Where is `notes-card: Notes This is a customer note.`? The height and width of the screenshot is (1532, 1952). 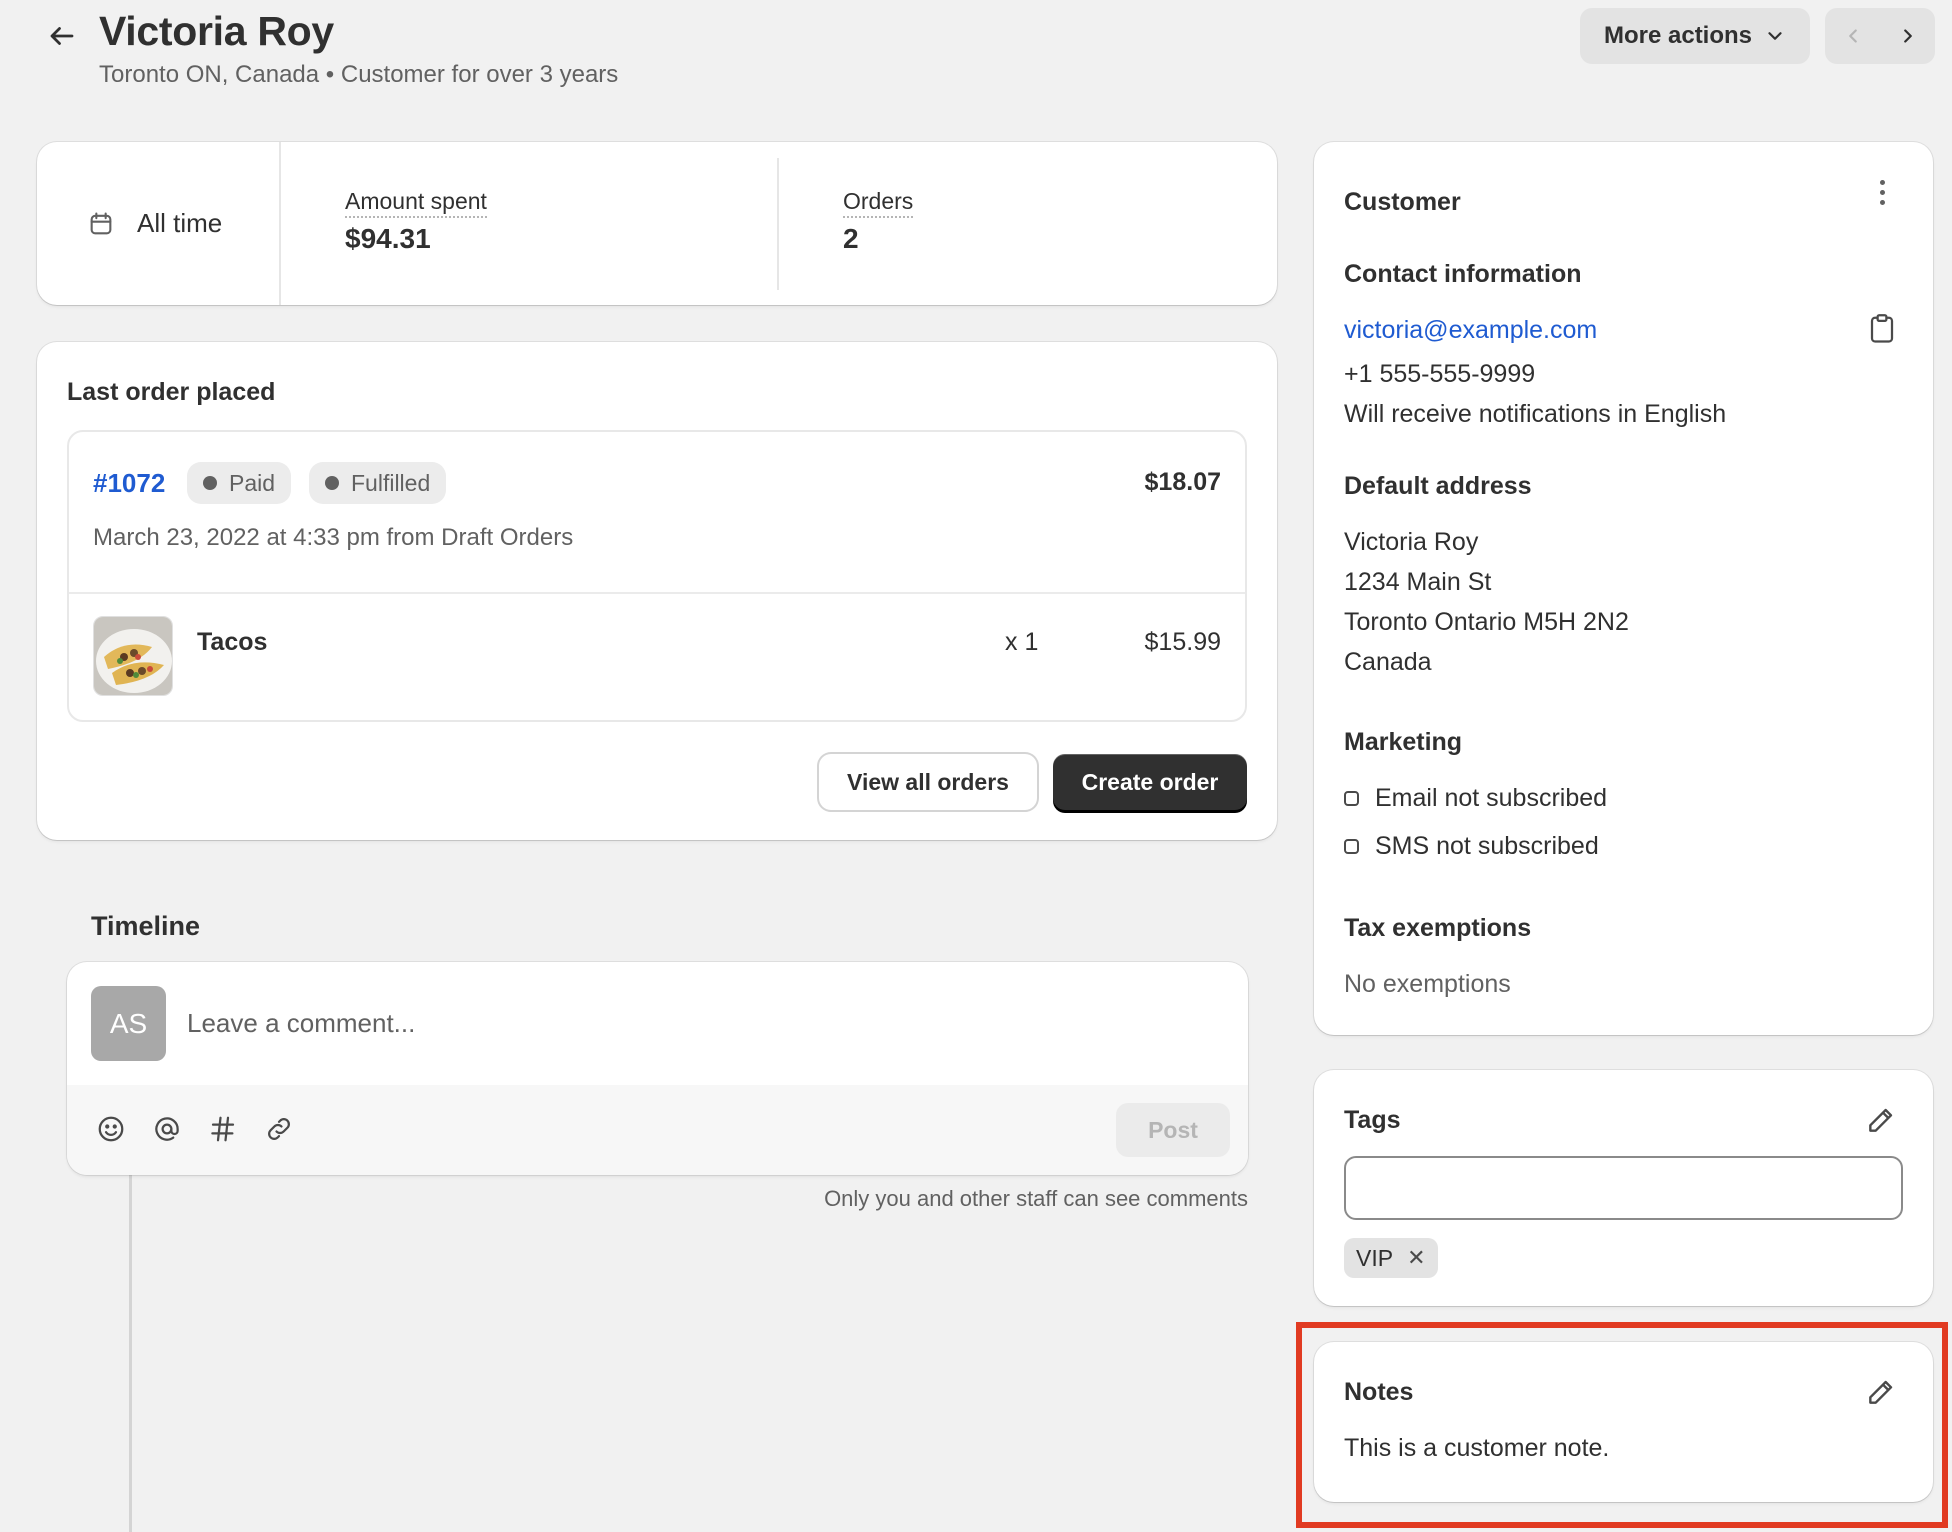
notes-card: Notes This is a customer note. is located at coordinates (1623, 1422).